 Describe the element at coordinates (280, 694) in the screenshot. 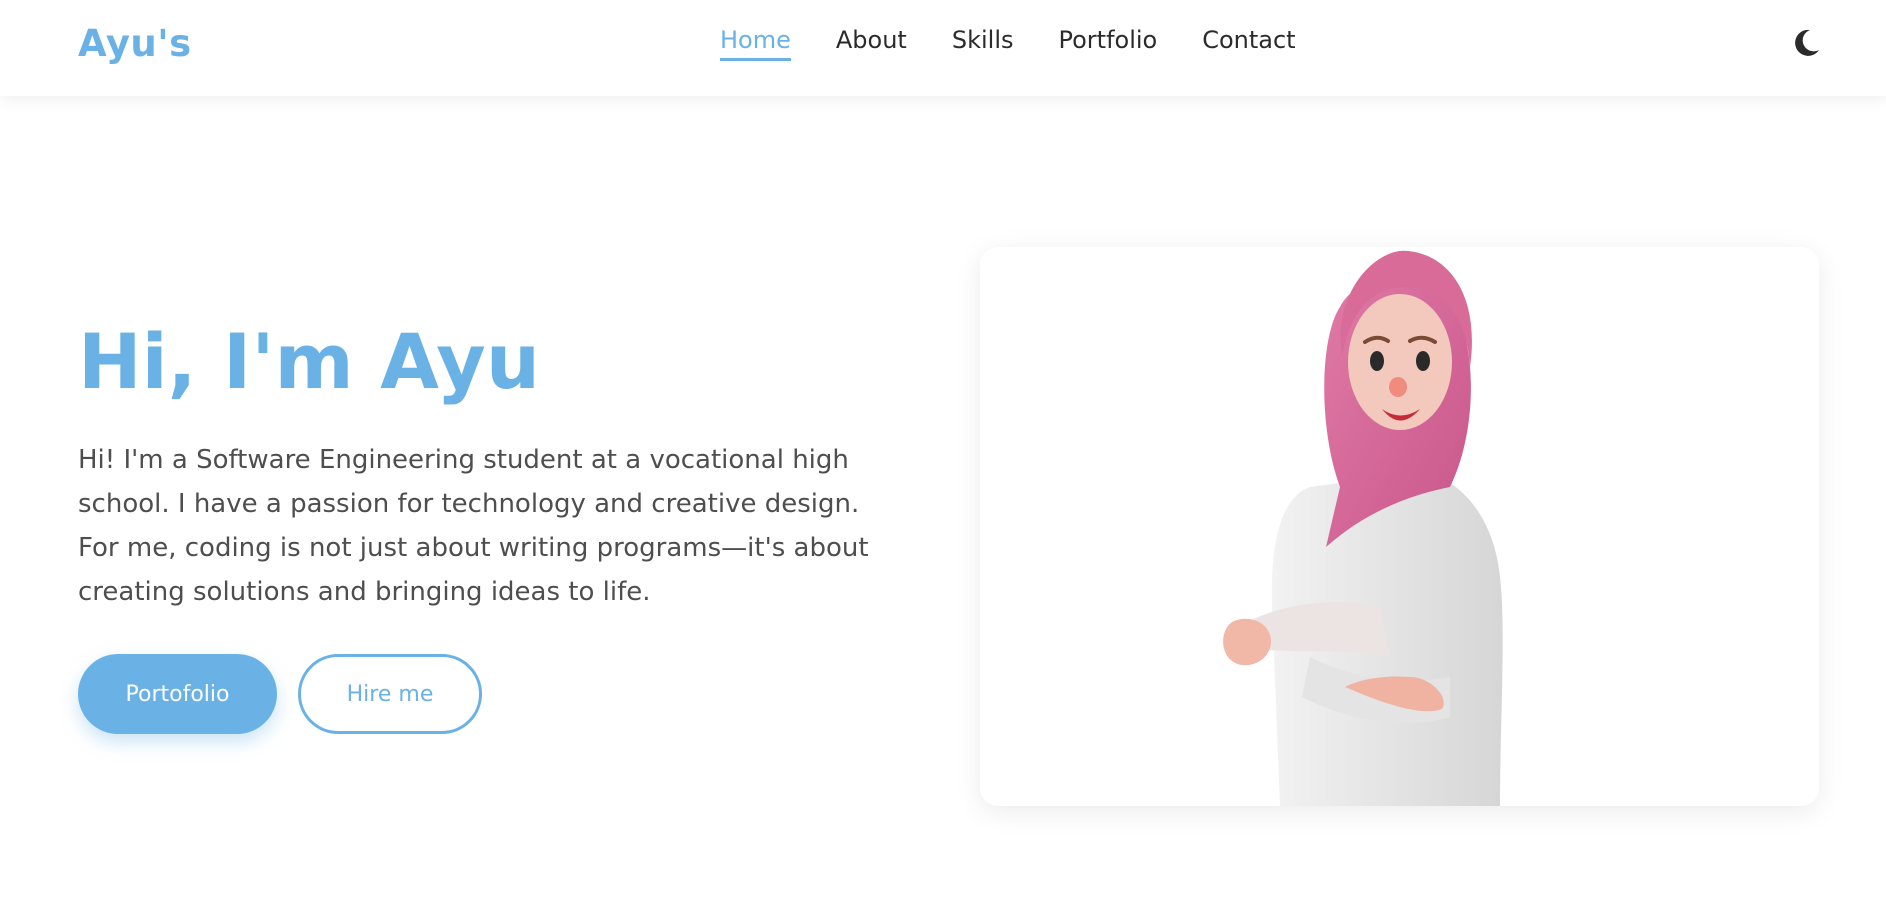

I see `hero-actions: Portofolio Hire me` at that location.